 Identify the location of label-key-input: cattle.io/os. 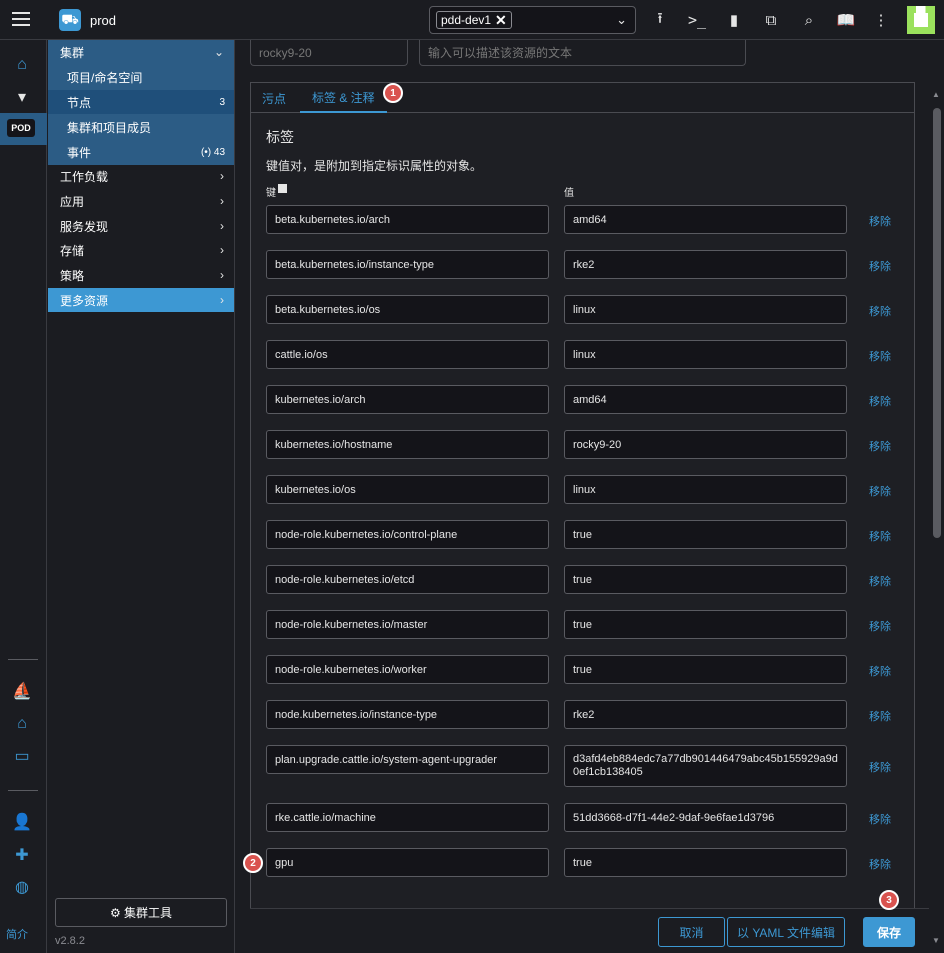
(407, 354).